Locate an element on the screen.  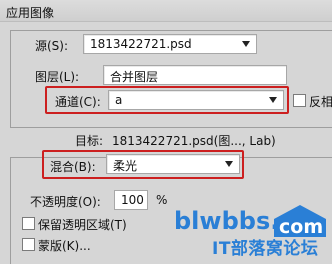
dialog-titlebar: 应用图像 is located at coordinates (166, 11).